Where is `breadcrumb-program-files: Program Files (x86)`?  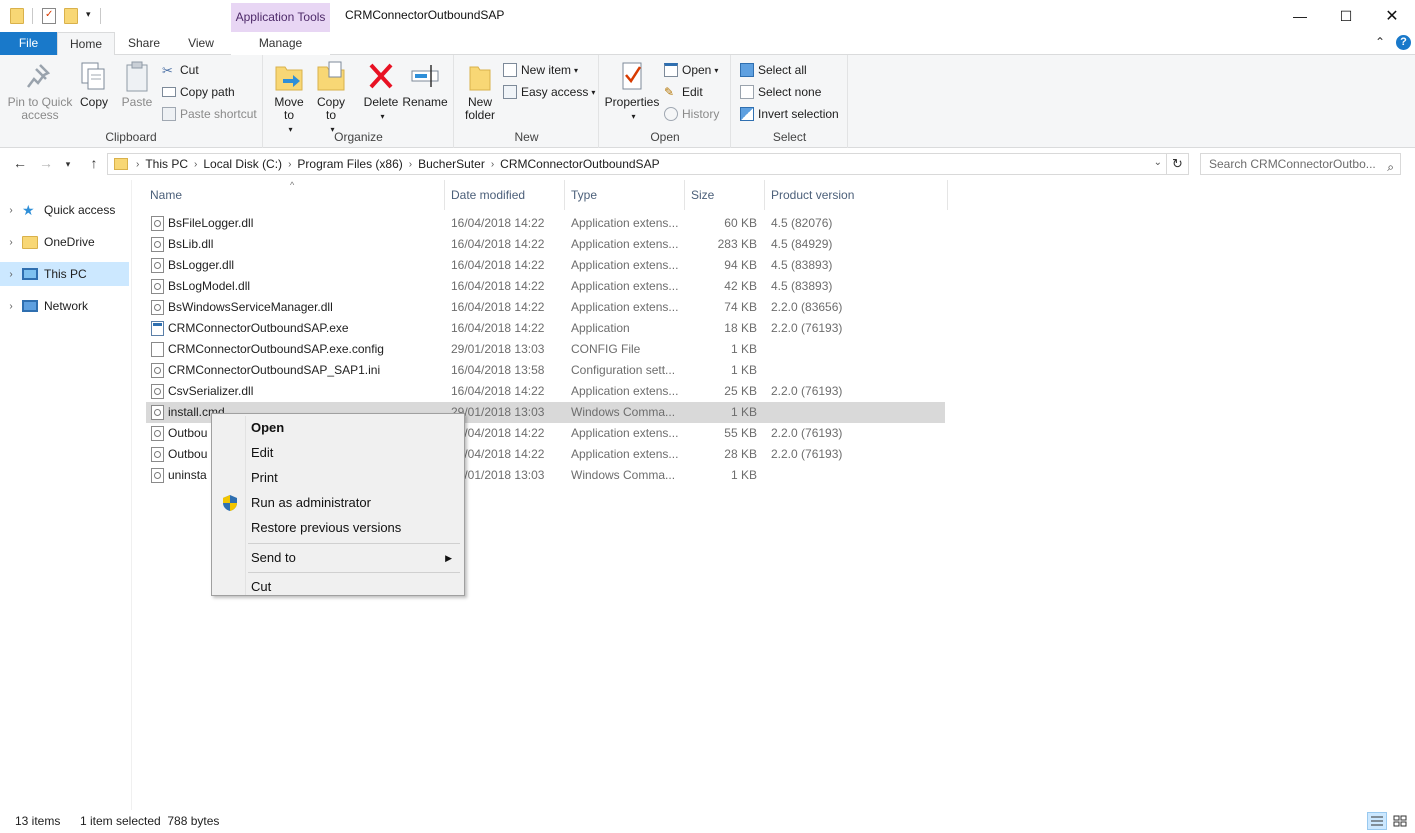 breadcrumb-program-files: Program Files (x86) is located at coordinates (349, 164).